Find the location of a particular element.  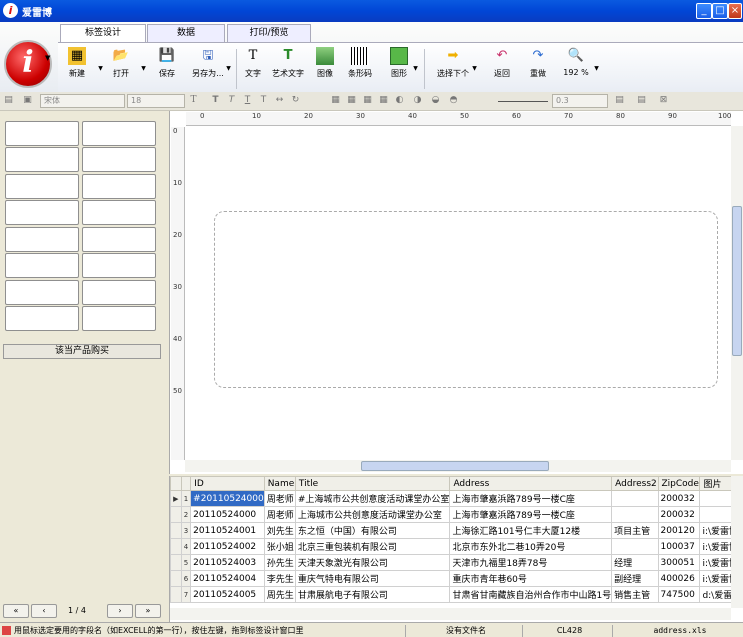

table-cell: 20110524003 is located at coordinates (227, 562).